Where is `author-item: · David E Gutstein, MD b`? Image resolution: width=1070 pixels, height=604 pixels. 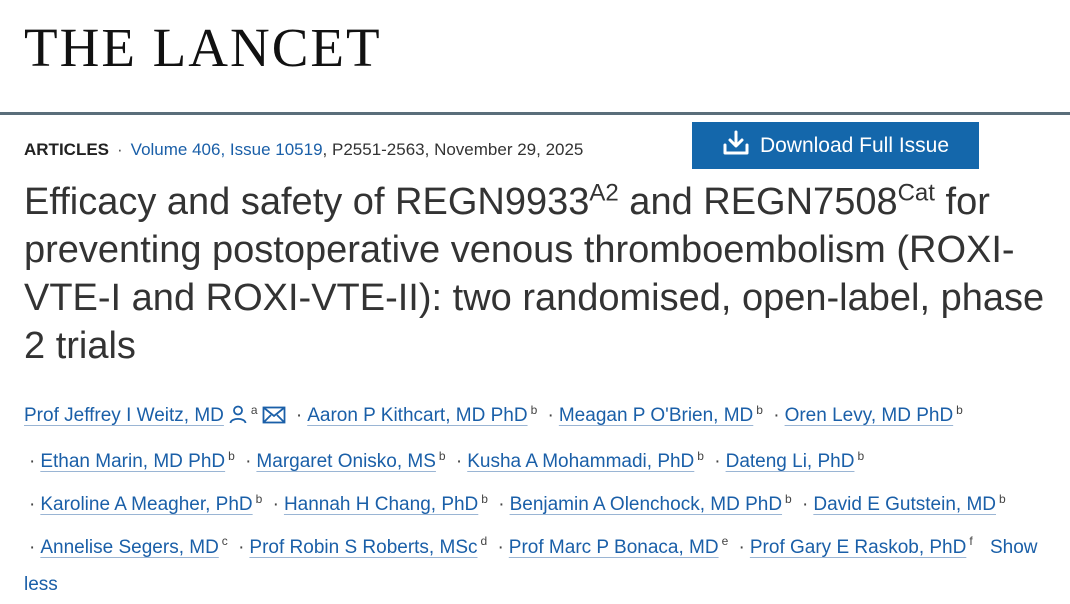 author-item: · David E Gutstein, MD b is located at coordinates (901, 503).